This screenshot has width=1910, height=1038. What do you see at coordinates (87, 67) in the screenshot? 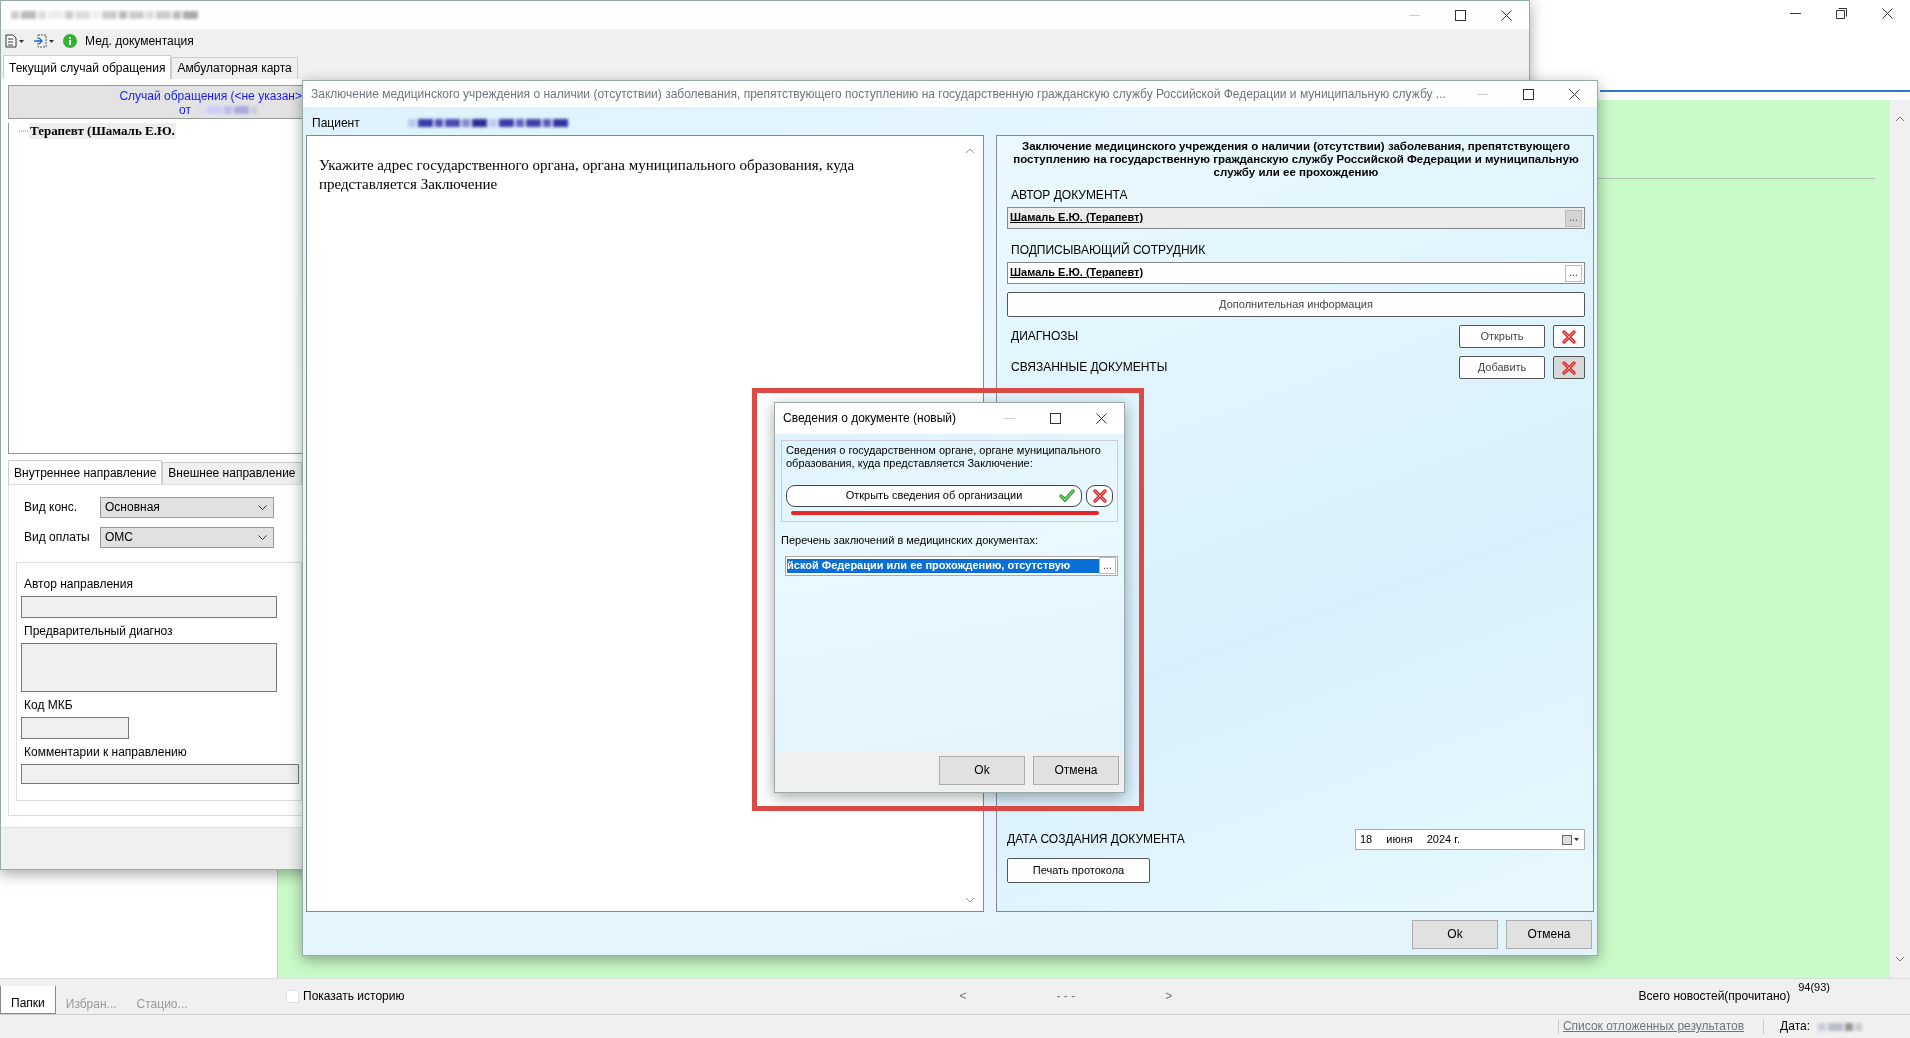
I see `tab: Текущий случай обращения` at bounding box center [87, 67].